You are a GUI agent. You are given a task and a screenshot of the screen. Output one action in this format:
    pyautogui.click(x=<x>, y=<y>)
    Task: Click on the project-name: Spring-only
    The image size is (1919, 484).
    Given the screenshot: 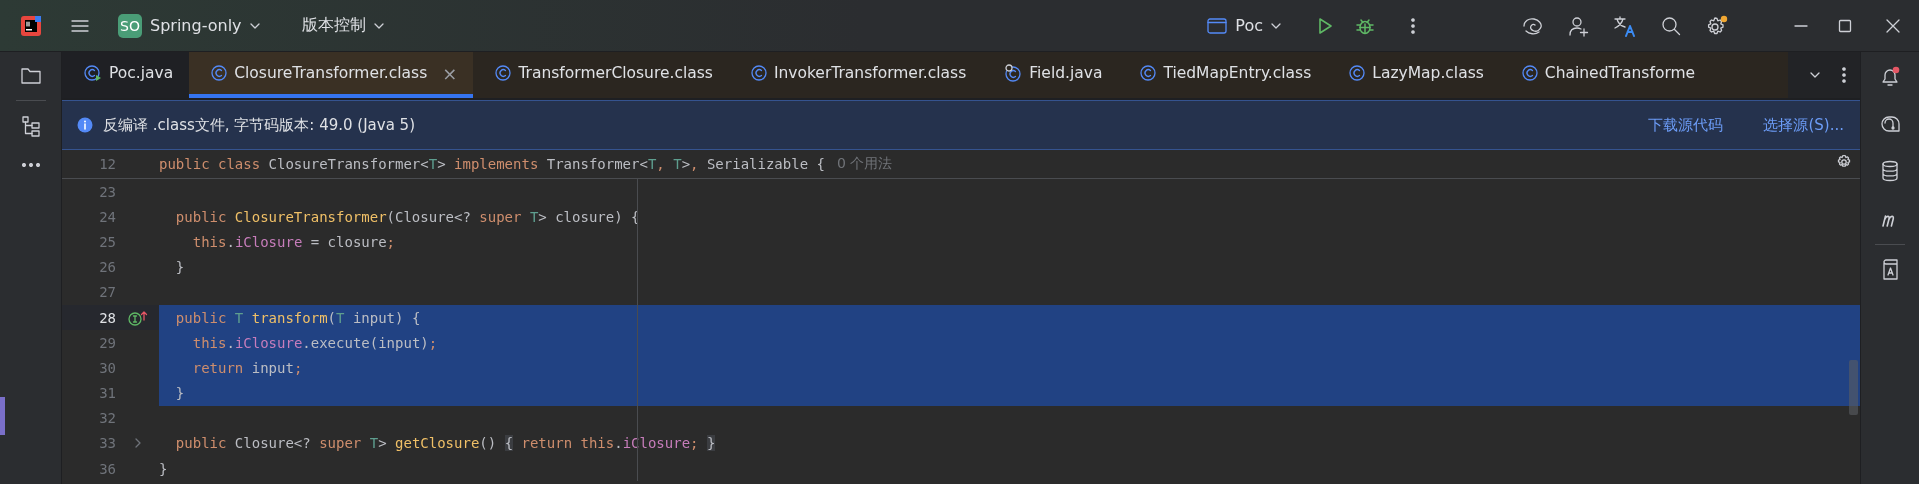 What is the action you would take?
    pyautogui.click(x=196, y=25)
    